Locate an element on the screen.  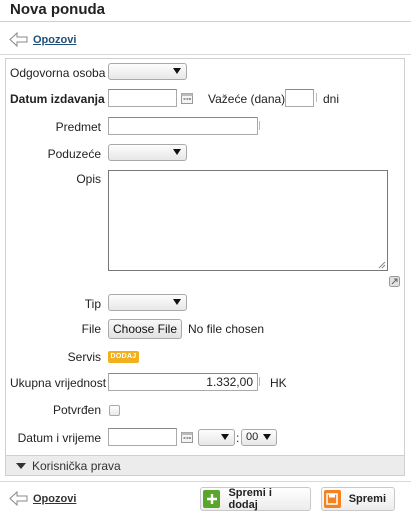
predmet-input is located at coordinates (183, 126).